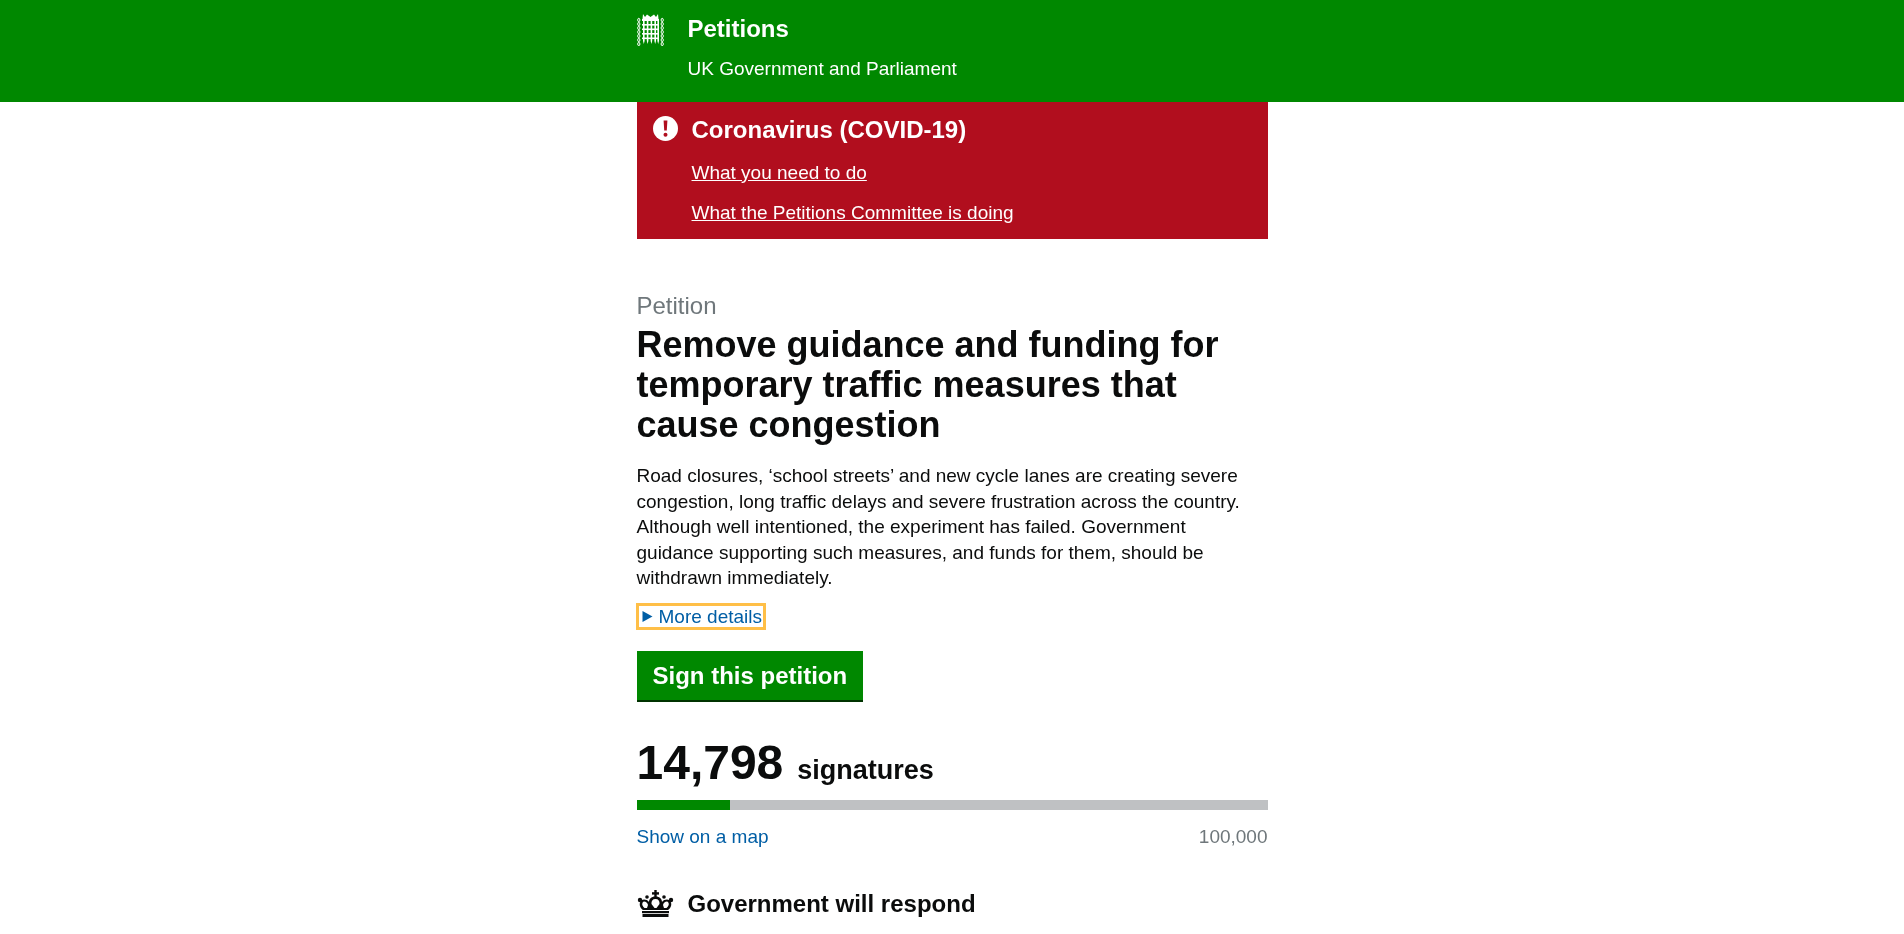 The height and width of the screenshot is (934, 1904). What do you see at coordinates (928, 385) in the screenshot?
I see `petition-title: Remove guidance and funding for temporary traffic measures that cause congestion` at bounding box center [928, 385].